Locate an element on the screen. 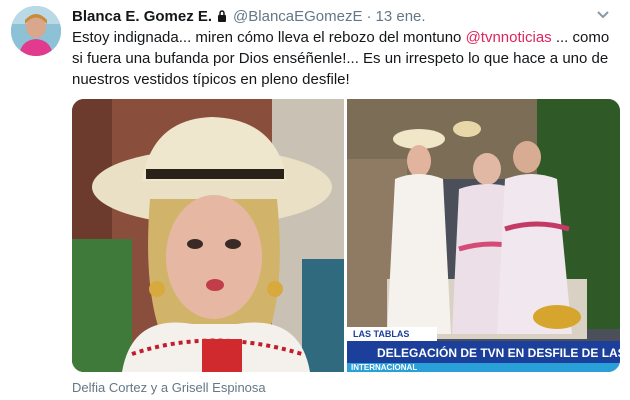 Image resolution: width=630 pixels, height=400 pixels. location-tag: LAS TABLAS is located at coordinates (381, 334).